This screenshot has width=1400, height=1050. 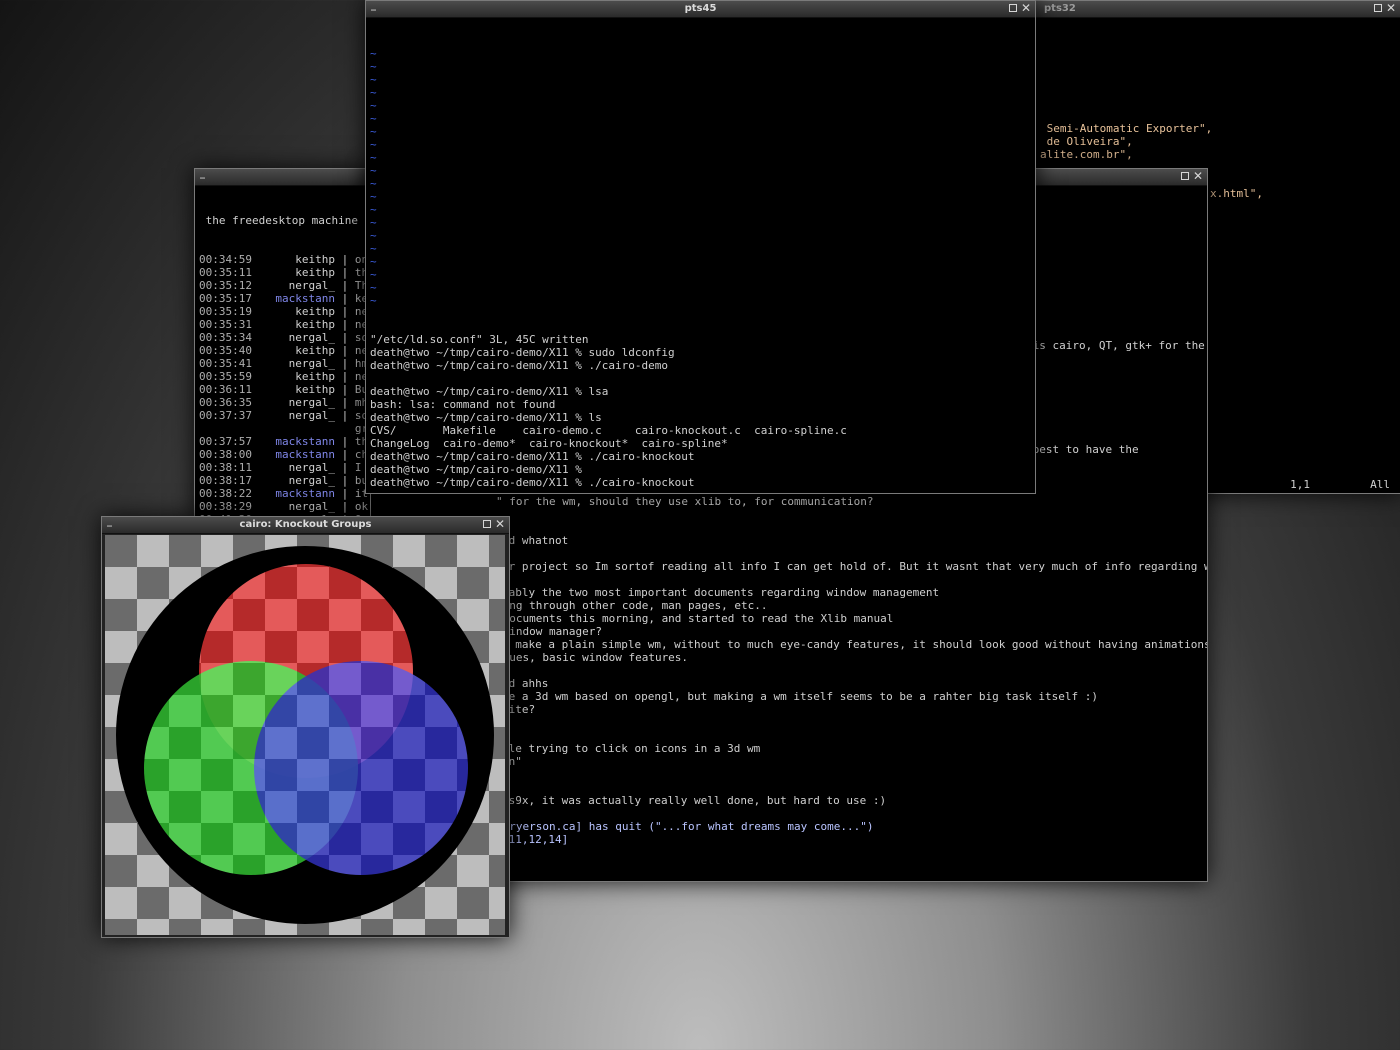 What do you see at coordinates (1236, 193) in the screenshot?
I see `terminal-line: x.html",` at bounding box center [1236, 193].